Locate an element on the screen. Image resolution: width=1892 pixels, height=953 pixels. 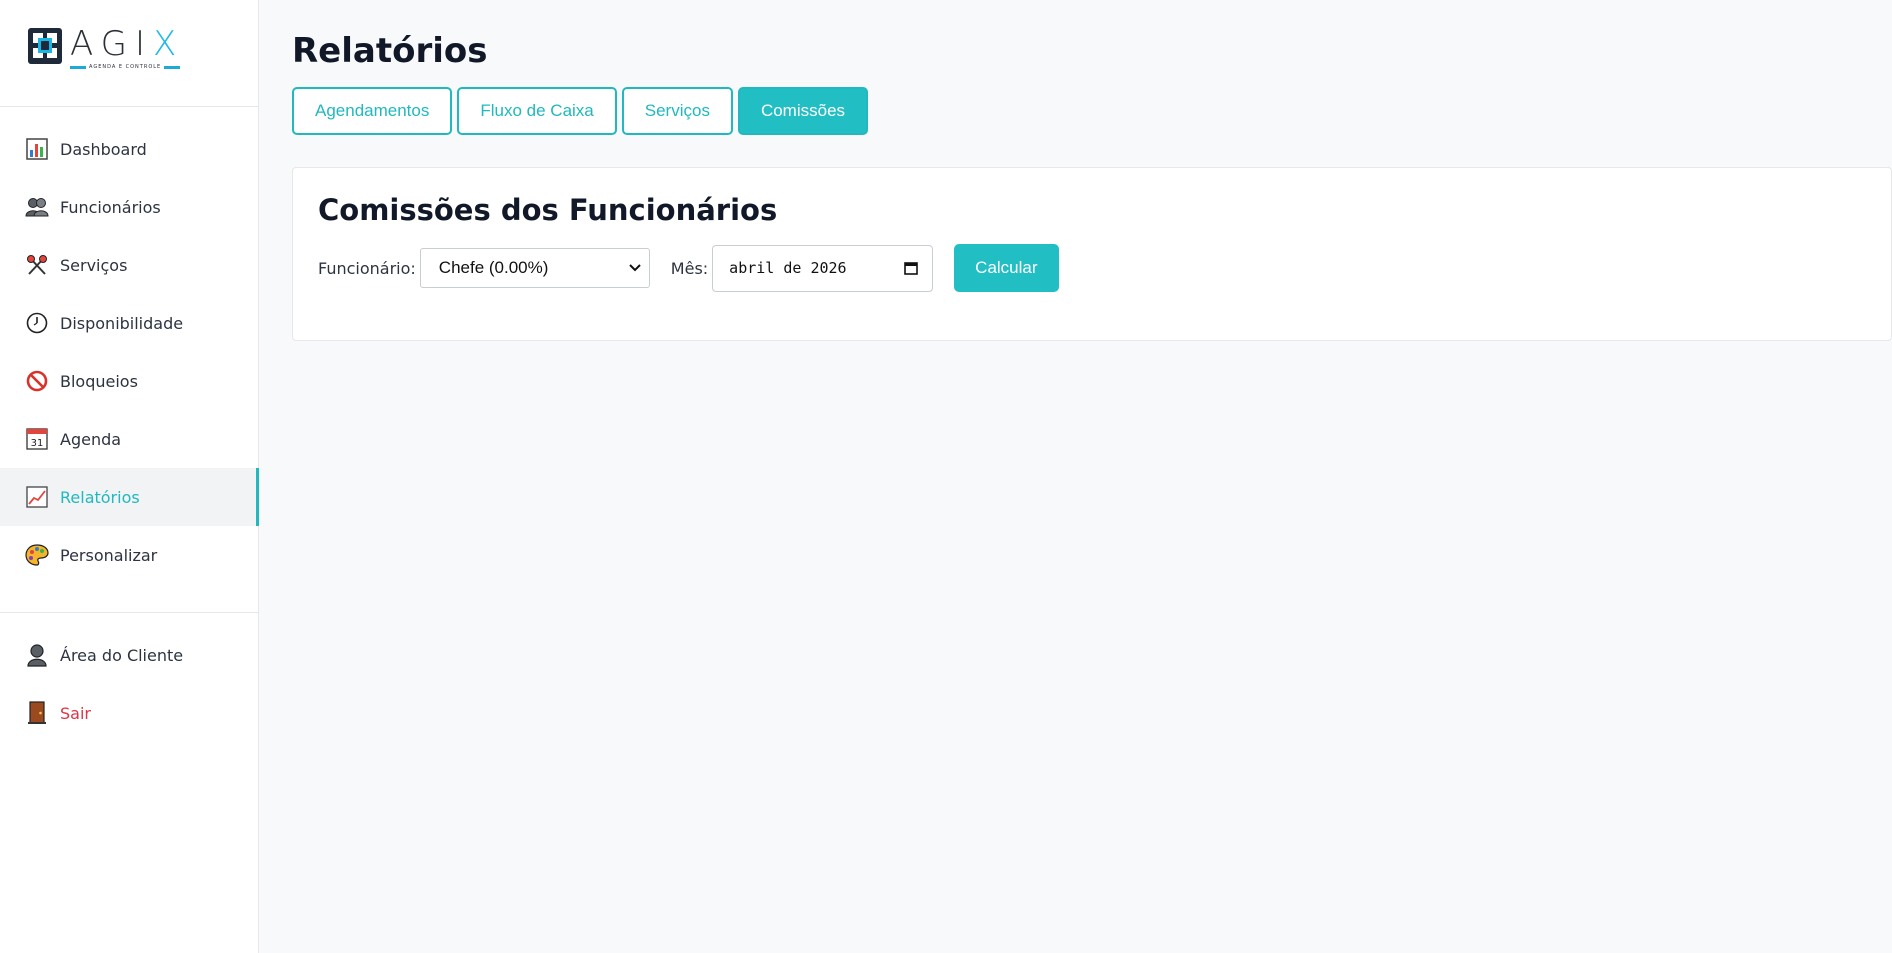
employee-select: Chefe (0.00%) is located at coordinates (534, 268).